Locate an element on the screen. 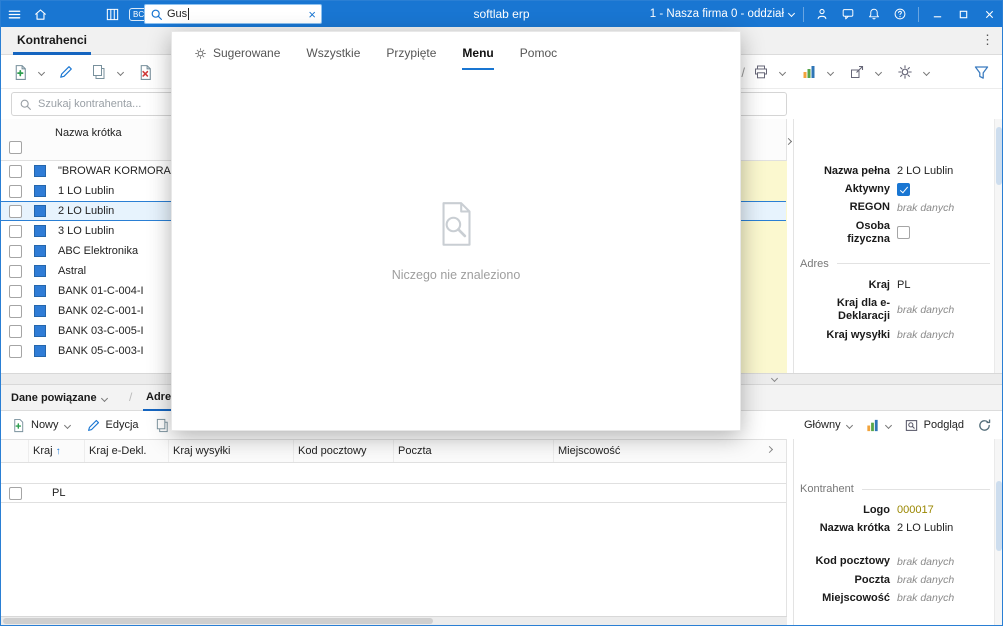  export-button is located at coordinates (857, 72).